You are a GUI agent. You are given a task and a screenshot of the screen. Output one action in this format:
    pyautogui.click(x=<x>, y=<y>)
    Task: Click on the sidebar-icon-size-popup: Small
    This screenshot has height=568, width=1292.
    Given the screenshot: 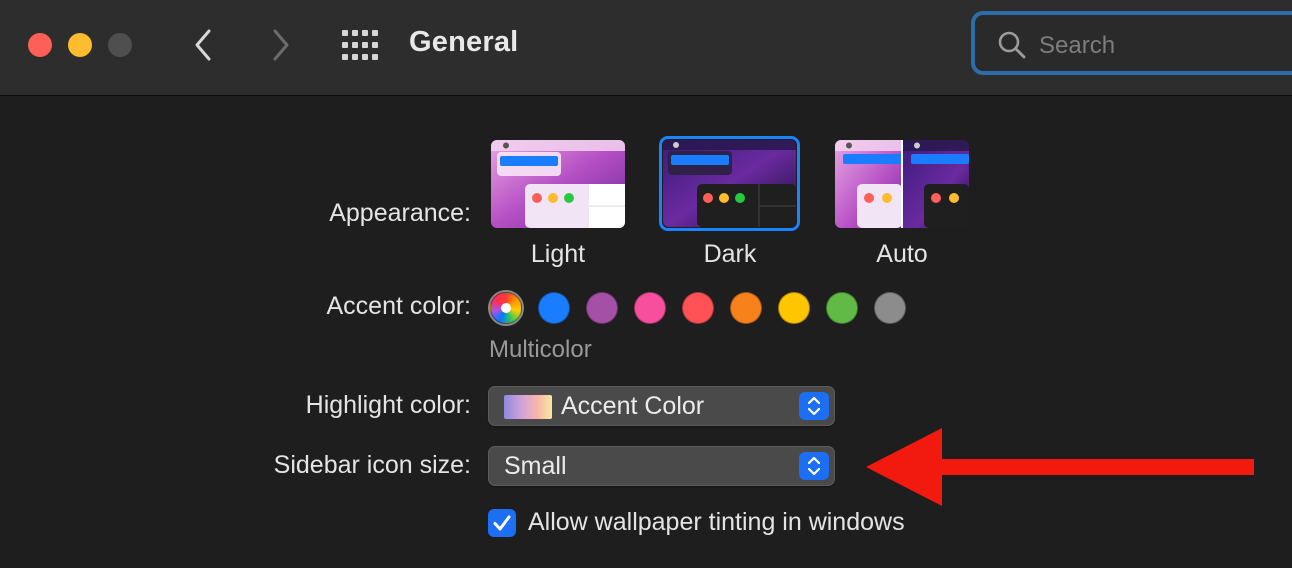 What is the action you would take?
    pyautogui.click(x=661, y=466)
    